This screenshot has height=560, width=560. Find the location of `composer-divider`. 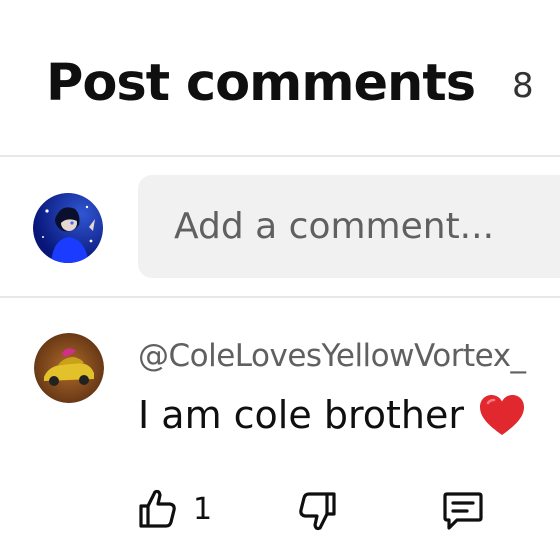

composer-divider is located at coordinates (280, 297).